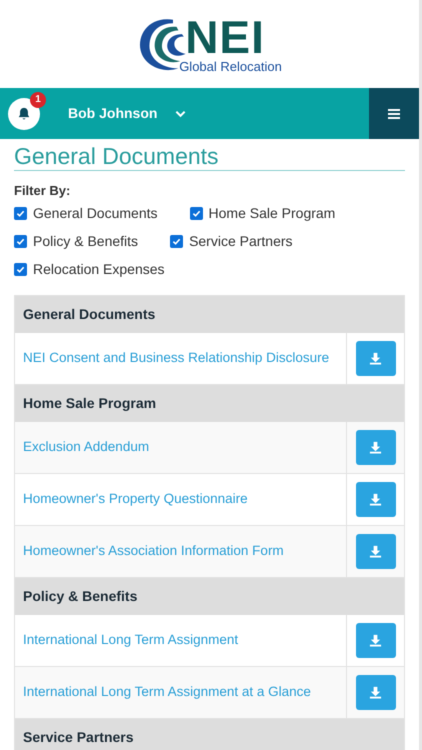  Describe the element at coordinates (209, 596) in the screenshot. I see `group-header: Policy & Benefits` at that location.